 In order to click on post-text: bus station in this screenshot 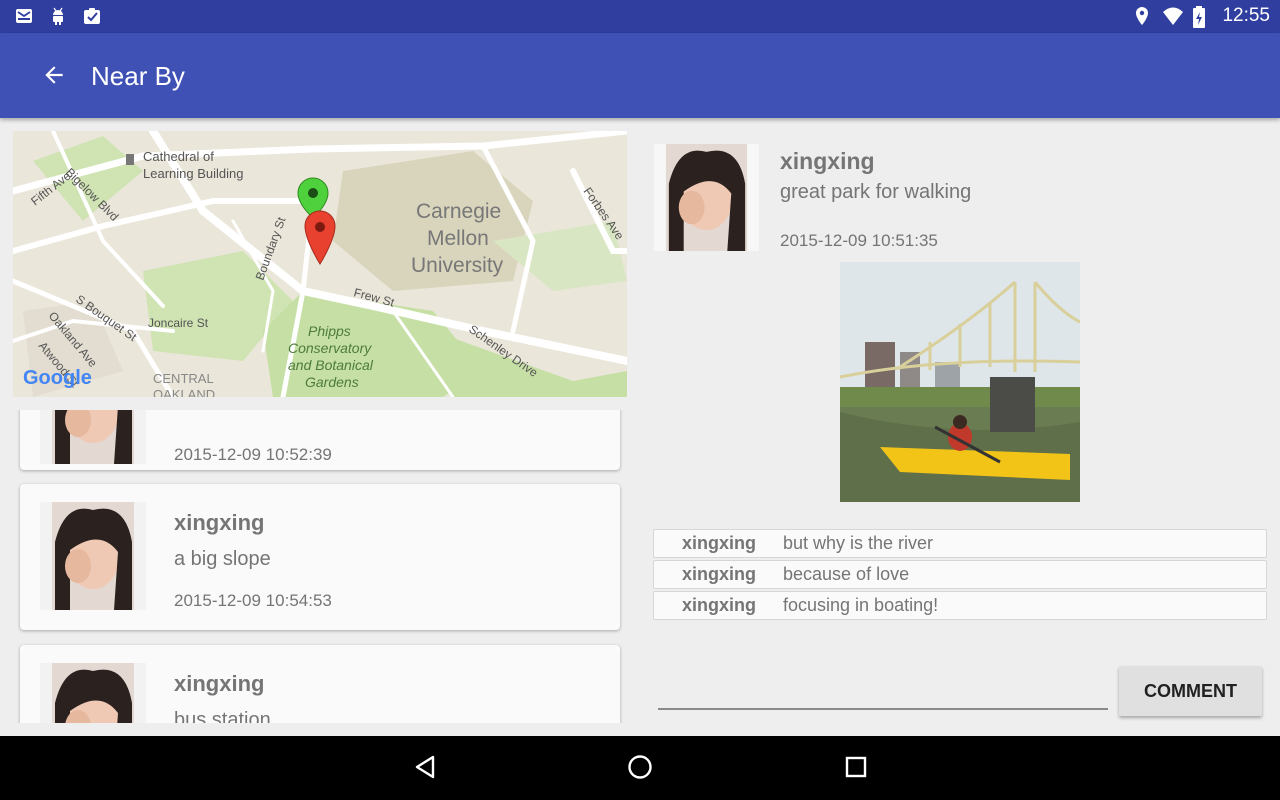, I will do `click(222, 716)`.